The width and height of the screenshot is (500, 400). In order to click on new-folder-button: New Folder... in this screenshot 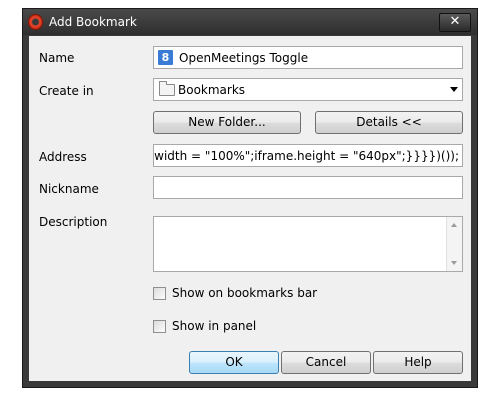, I will do `click(227, 122)`.